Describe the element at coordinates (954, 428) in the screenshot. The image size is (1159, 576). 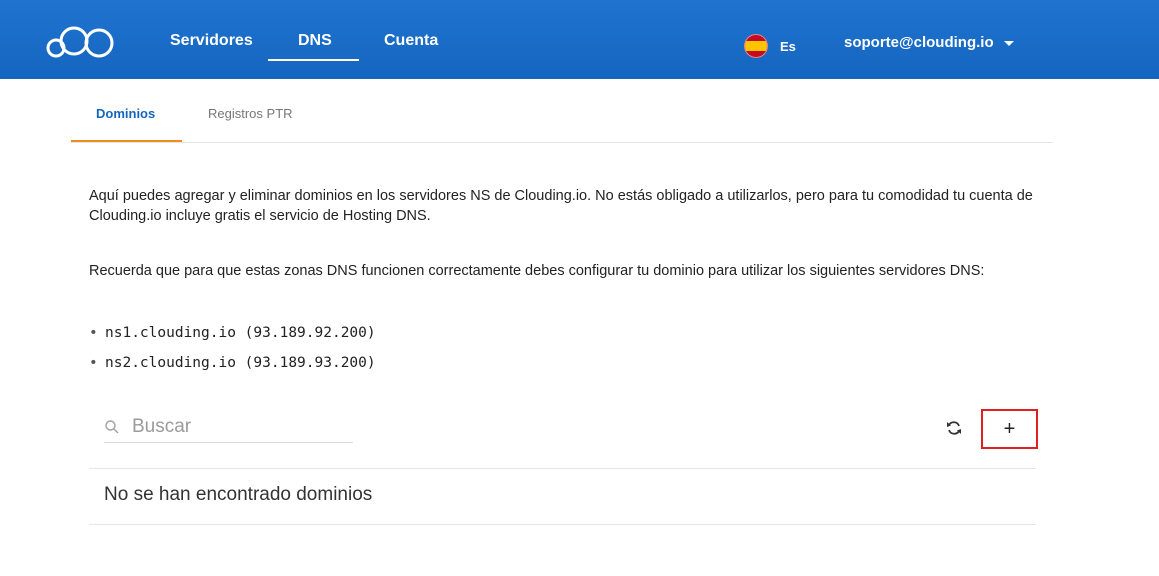
I see `refresh-icon` at that location.